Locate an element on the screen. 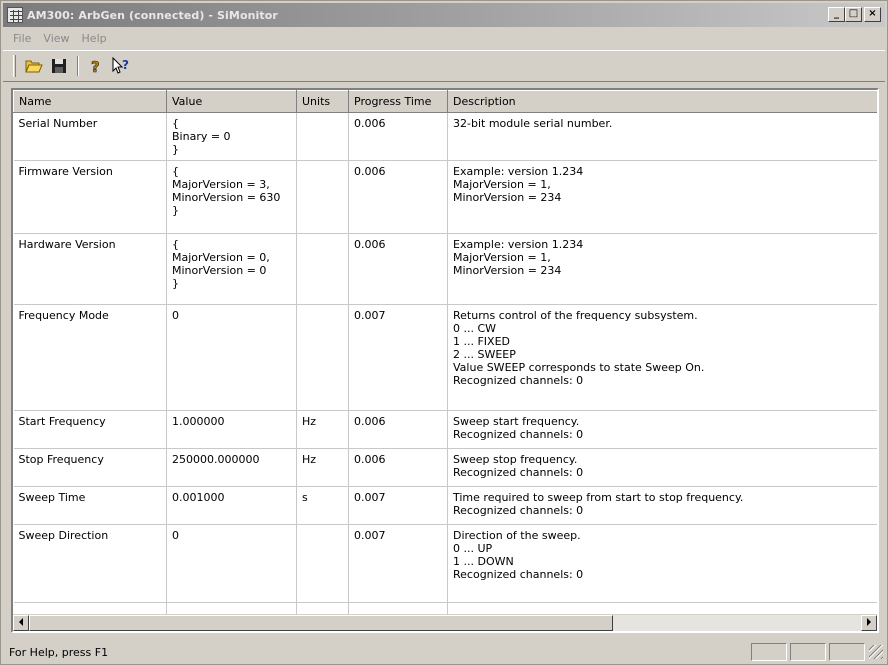  app-icon is located at coordinates (15, 15).